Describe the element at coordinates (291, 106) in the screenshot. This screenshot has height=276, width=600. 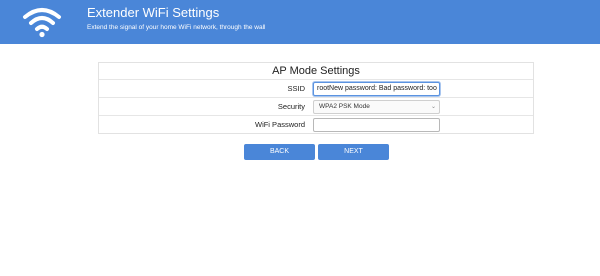
I see `security-label: Security` at that location.